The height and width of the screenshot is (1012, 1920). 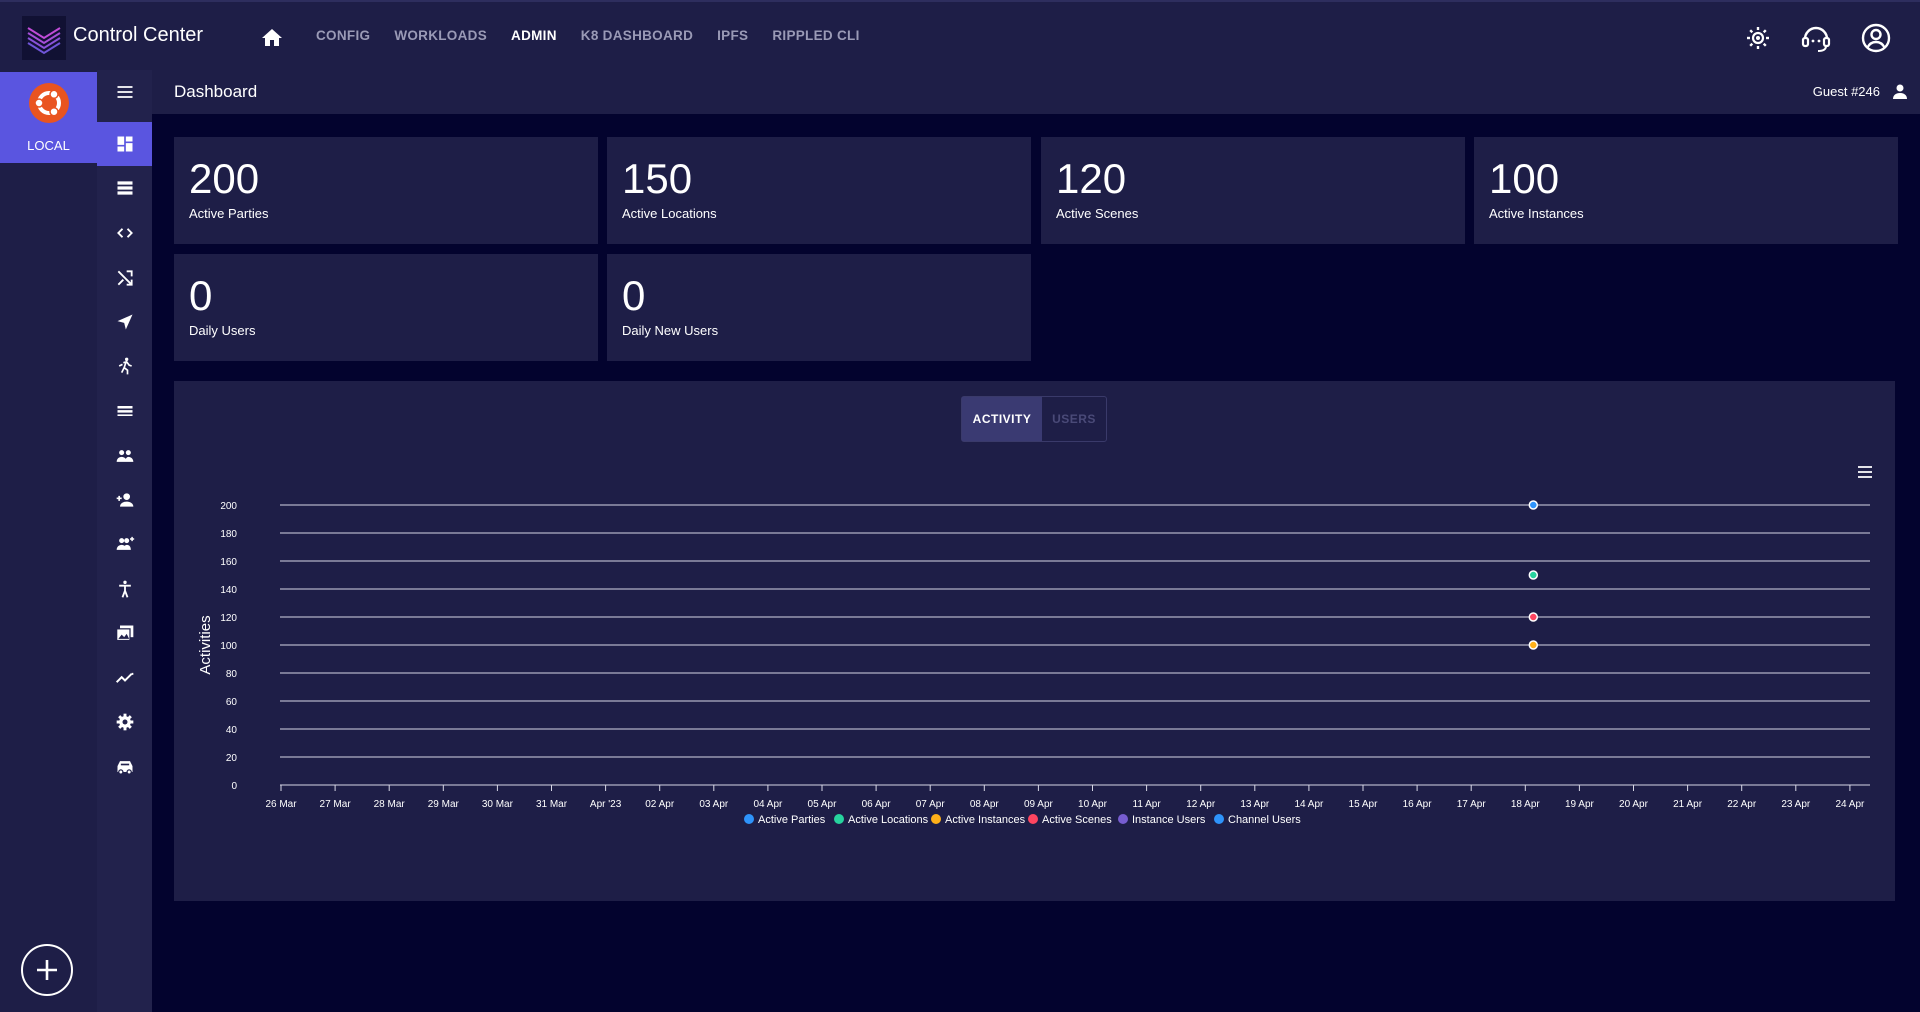 I want to click on local-label: LOCAL, so click(x=48, y=145).